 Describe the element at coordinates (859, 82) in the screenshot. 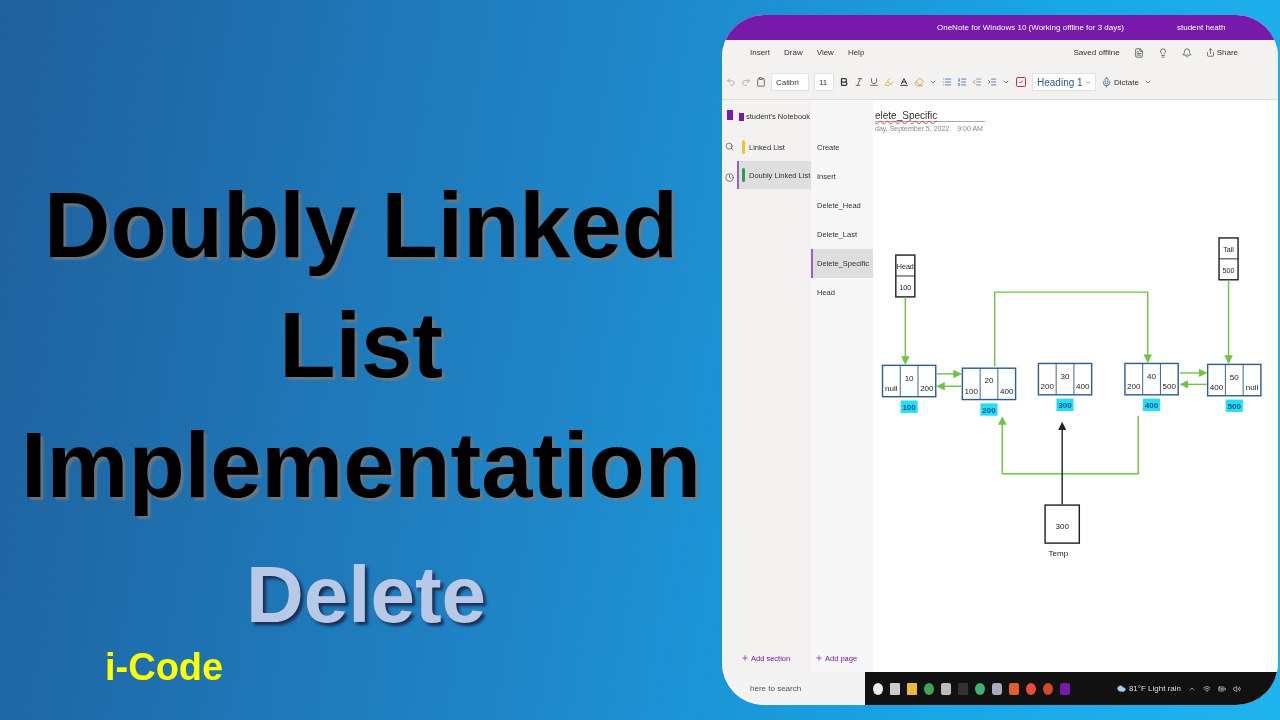

I see `italic-icon` at that location.